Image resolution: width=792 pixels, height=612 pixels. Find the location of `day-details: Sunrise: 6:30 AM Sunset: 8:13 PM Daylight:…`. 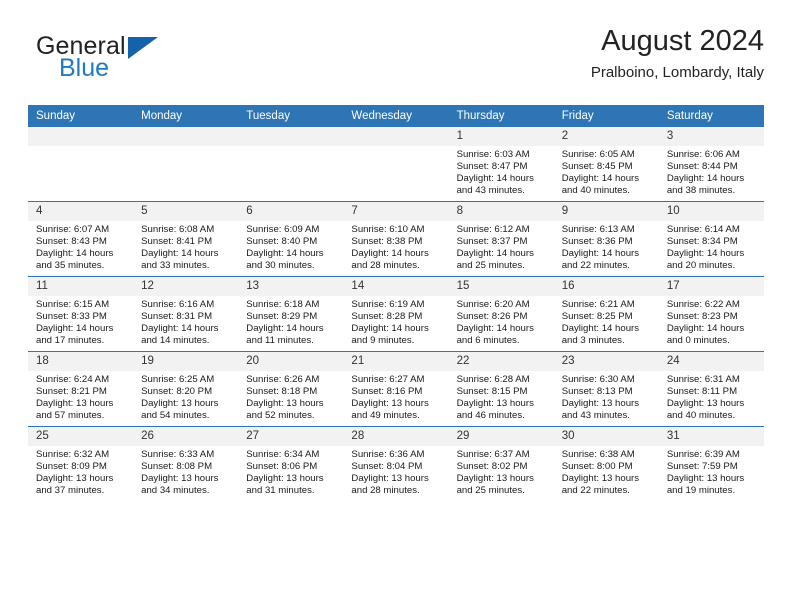

day-details: Sunrise: 6:30 AM Sunset: 8:13 PM Daylight:… is located at coordinates (606, 396).